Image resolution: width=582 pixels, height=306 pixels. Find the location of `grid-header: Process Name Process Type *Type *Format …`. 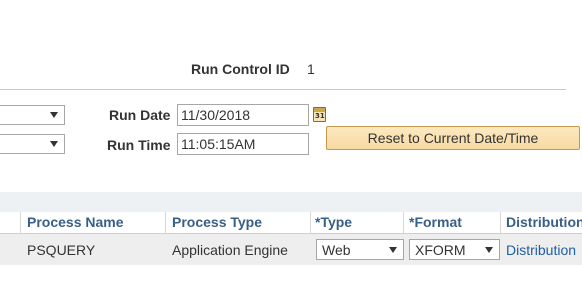

grid-header: Process Name Process Type *Type *Format … is located at coordinates (291, 223).